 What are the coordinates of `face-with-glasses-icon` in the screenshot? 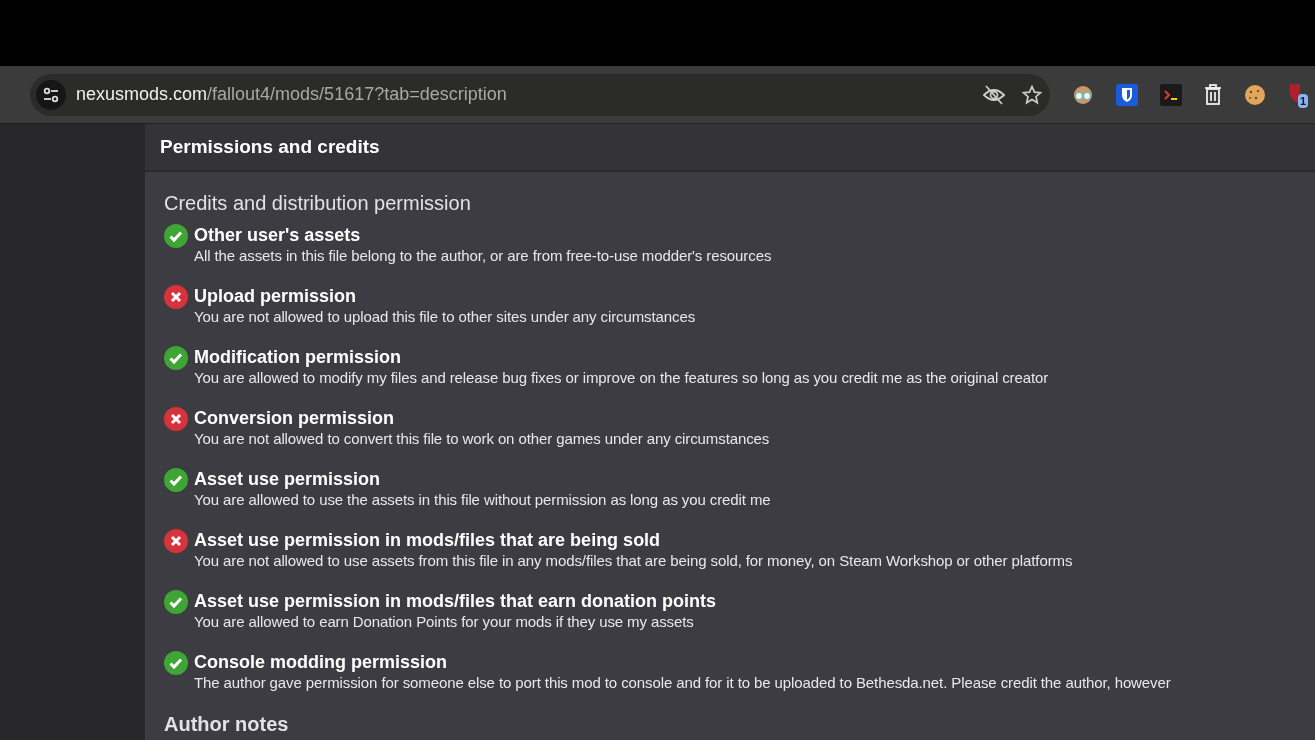 It's located at (1083, 94).